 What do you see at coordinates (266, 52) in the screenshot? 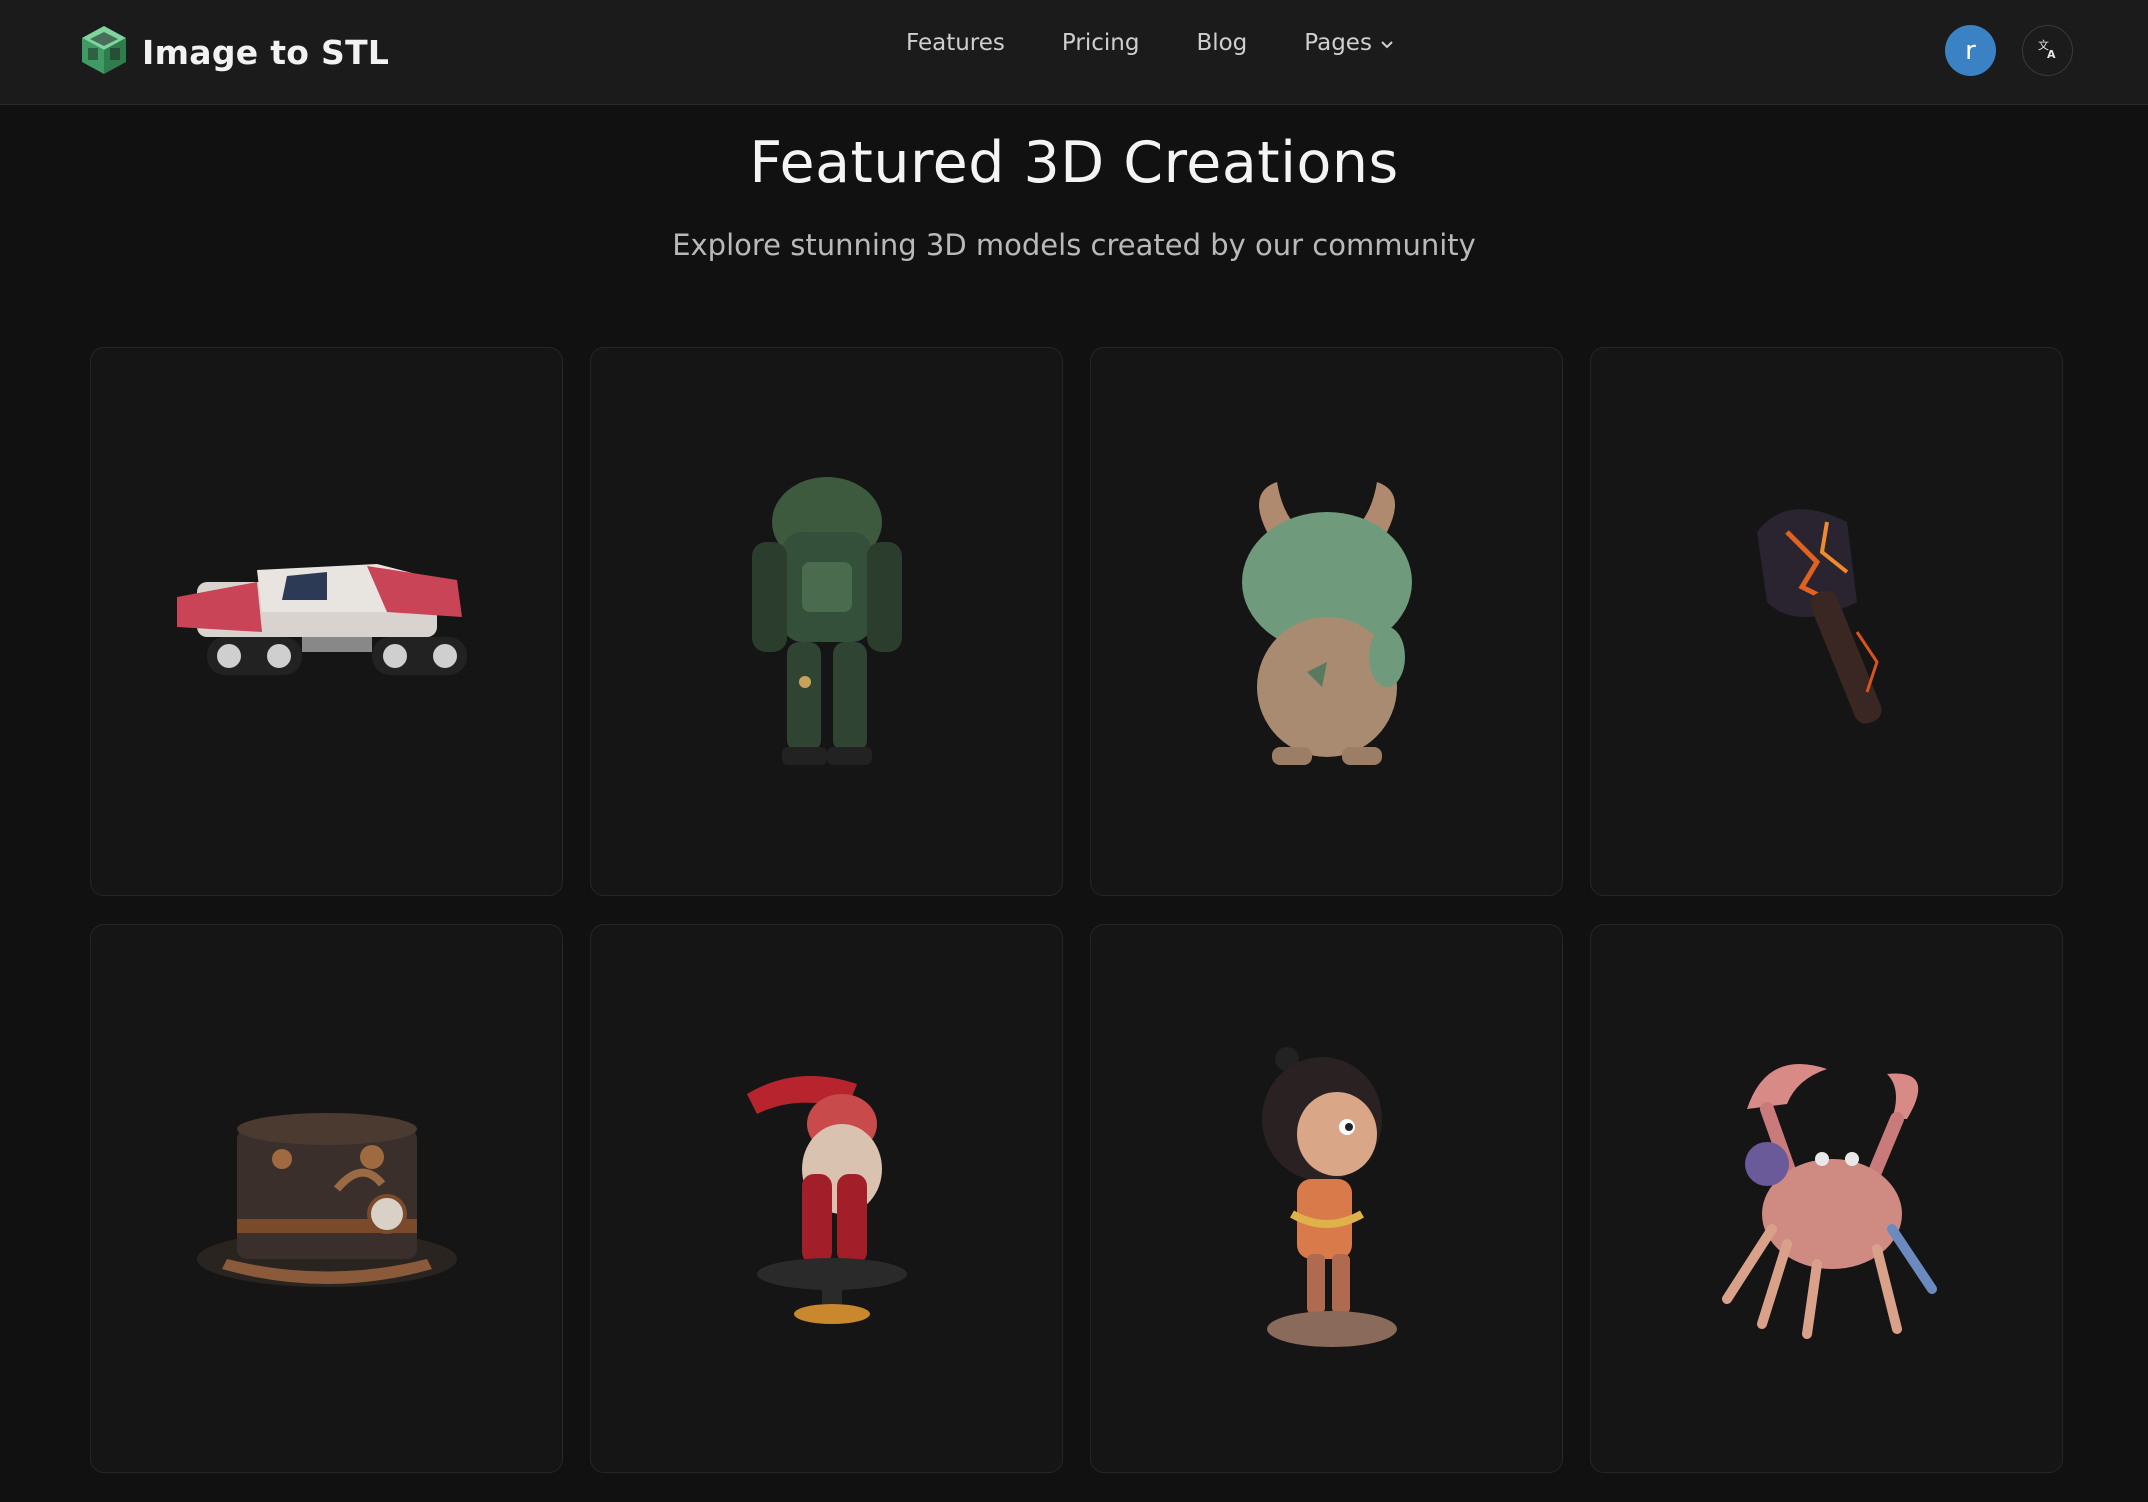
I see `brand-name: Image to STL` at bounding box center [266, 52].